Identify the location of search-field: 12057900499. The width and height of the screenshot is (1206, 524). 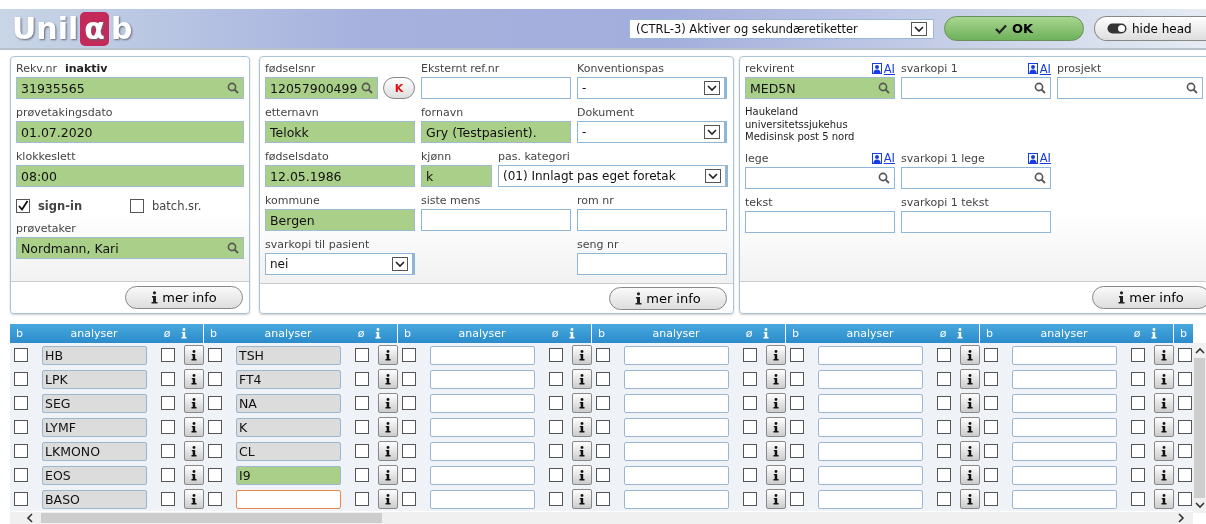
(321, 88).